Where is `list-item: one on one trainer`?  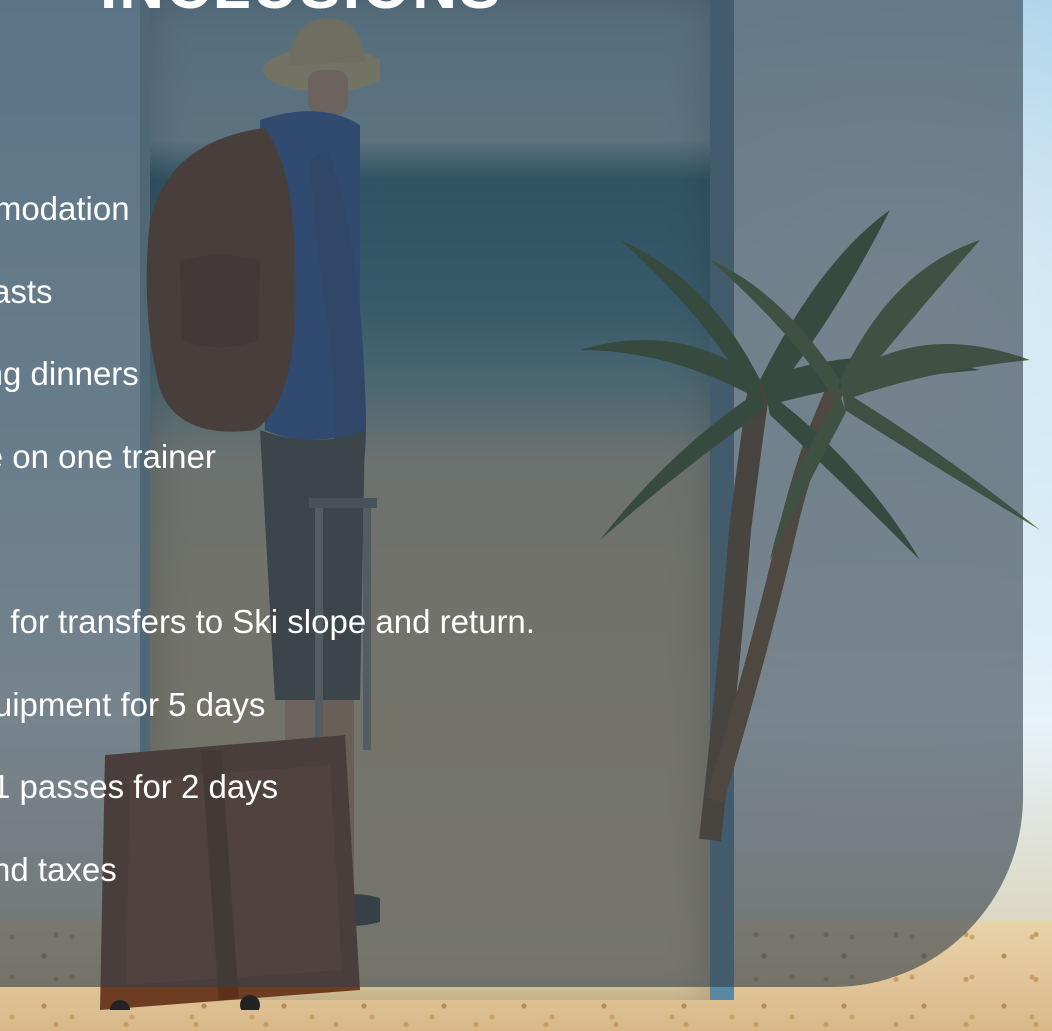
list-item: one on one trainer is located at coordinates (108, 456).